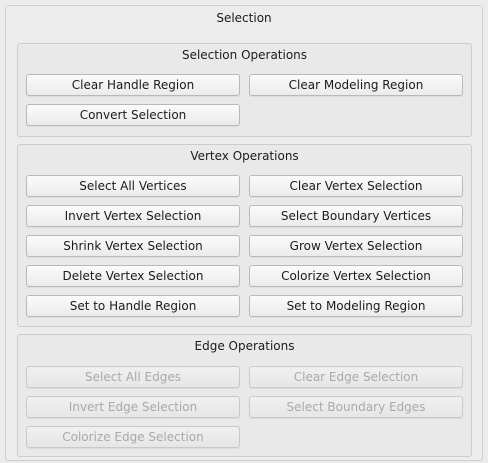  I want to click on clear-edge-selection-button: Clear Edge Selection, so click(356, 377).